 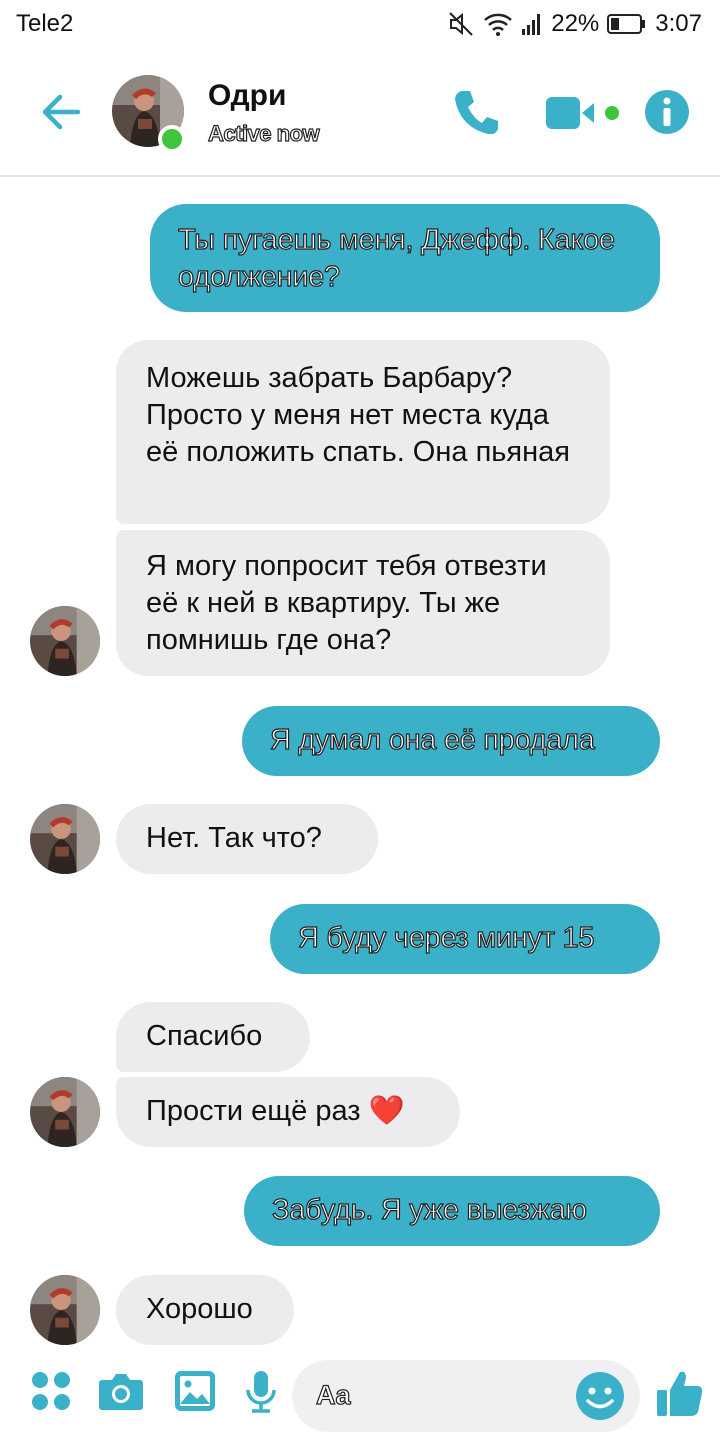 What do you see at coordinates (247, 96) in the screenshot?
I see `contact-name: Одри` at bounding box center [247, 96].